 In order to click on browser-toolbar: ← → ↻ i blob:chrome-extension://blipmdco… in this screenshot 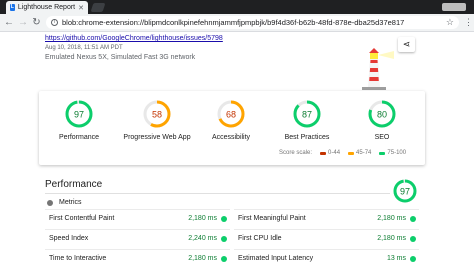, I will do `click(237, 23)`.